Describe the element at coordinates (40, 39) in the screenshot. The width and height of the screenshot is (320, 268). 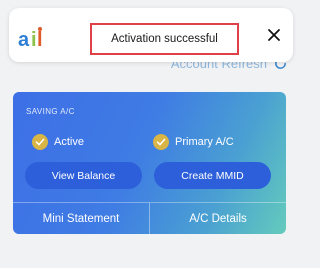
I see `svg-text: l` at that location.